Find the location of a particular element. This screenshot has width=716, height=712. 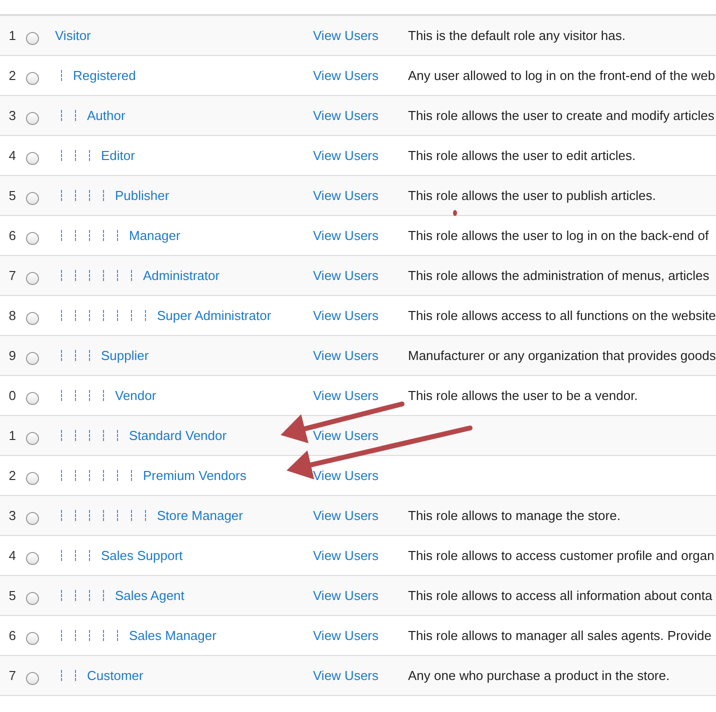

role-name-link: Author is located at coordinates (106, 115).